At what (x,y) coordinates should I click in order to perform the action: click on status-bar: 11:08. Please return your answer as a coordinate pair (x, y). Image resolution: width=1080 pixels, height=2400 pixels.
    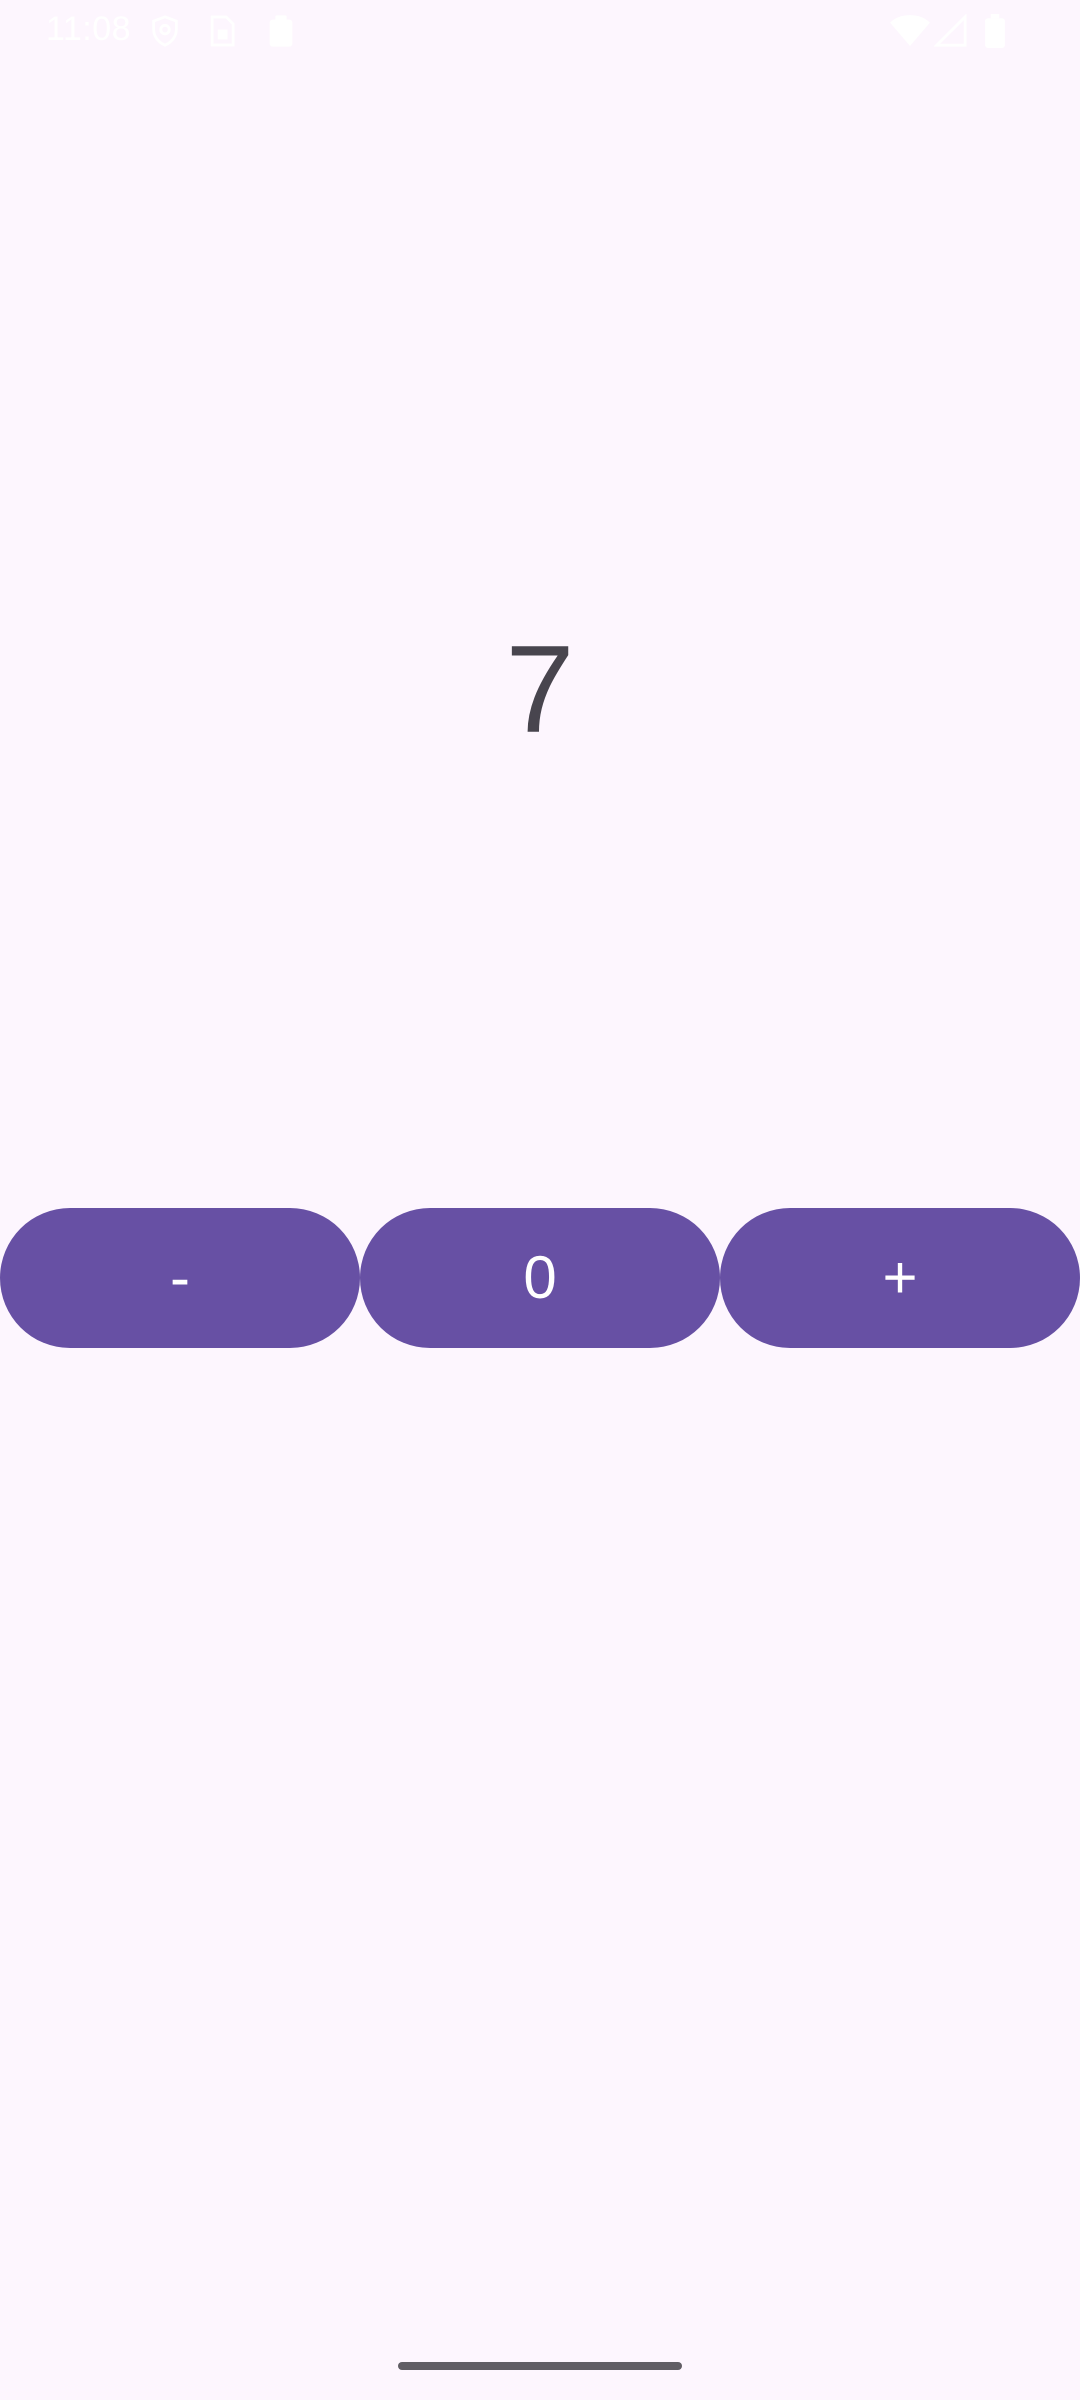
    Looking at the image, I should click on (540, 32).